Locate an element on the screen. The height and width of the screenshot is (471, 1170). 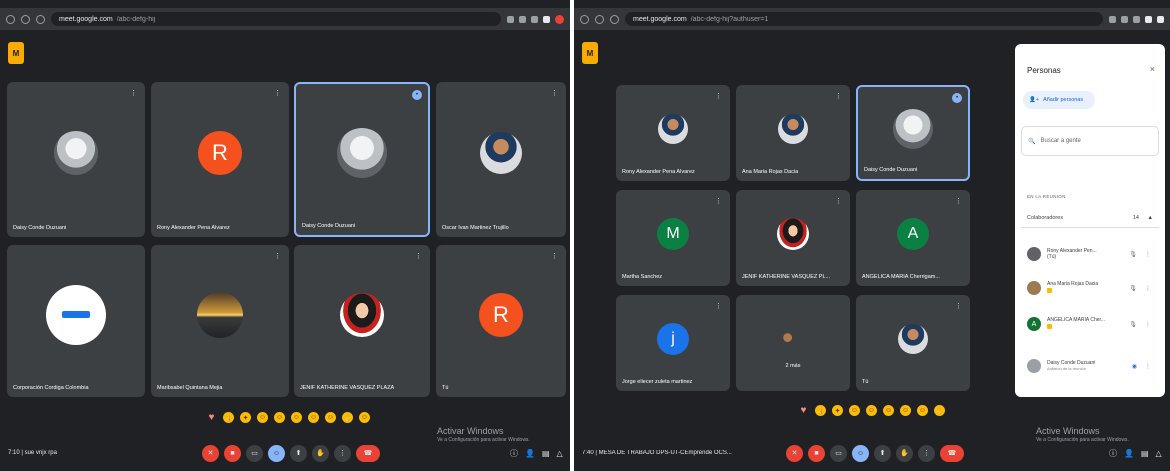
address-bar: meet.google.com /abc-defg-hij is located at coordinates (276, 19).